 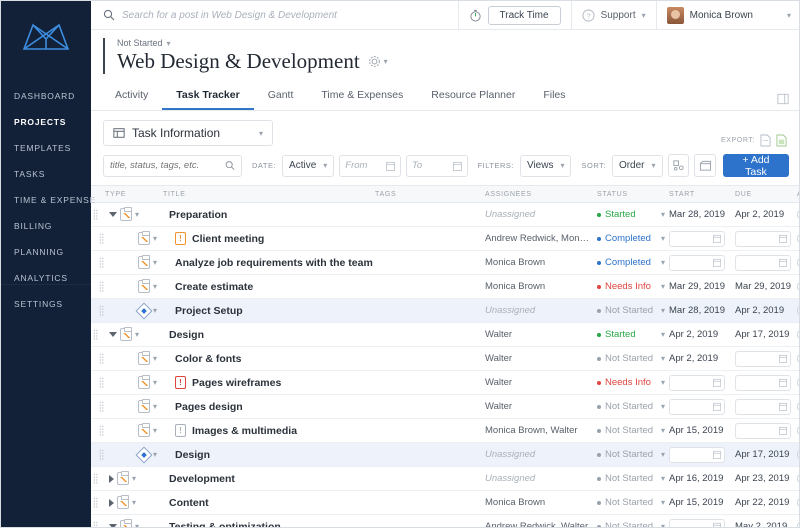 What do you see at coordinates (445, 406) in the screenshot?
I see `table-row: ▾ Pages design Walter Not Started ▾ +◯$▢` at bounding box center [445, 406].